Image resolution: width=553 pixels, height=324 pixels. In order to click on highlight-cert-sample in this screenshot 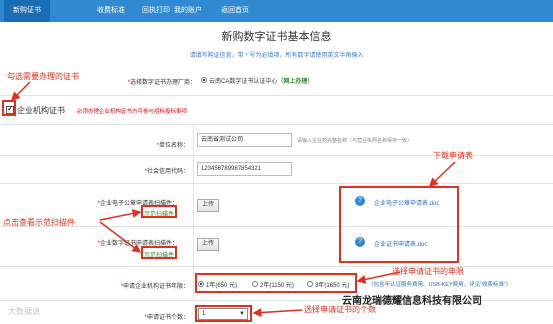, I will do `click(159, 252)`.